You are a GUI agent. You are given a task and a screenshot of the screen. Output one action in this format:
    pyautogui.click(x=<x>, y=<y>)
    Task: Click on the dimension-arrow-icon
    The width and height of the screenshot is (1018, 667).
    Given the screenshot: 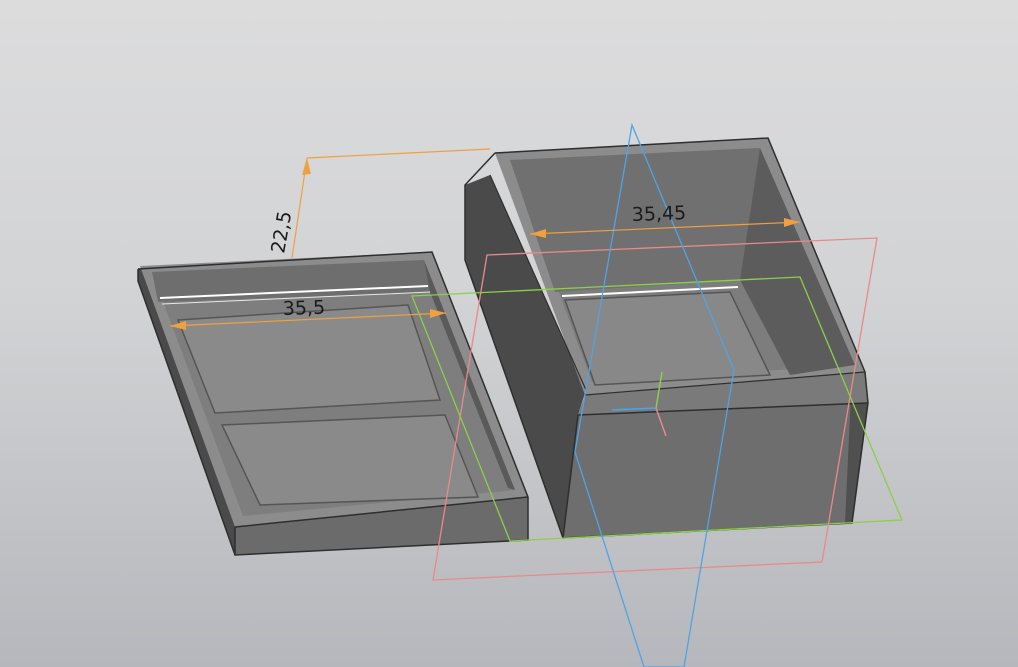 What is the action you would take?
    pyautogui.click(x=306, y=166)
    